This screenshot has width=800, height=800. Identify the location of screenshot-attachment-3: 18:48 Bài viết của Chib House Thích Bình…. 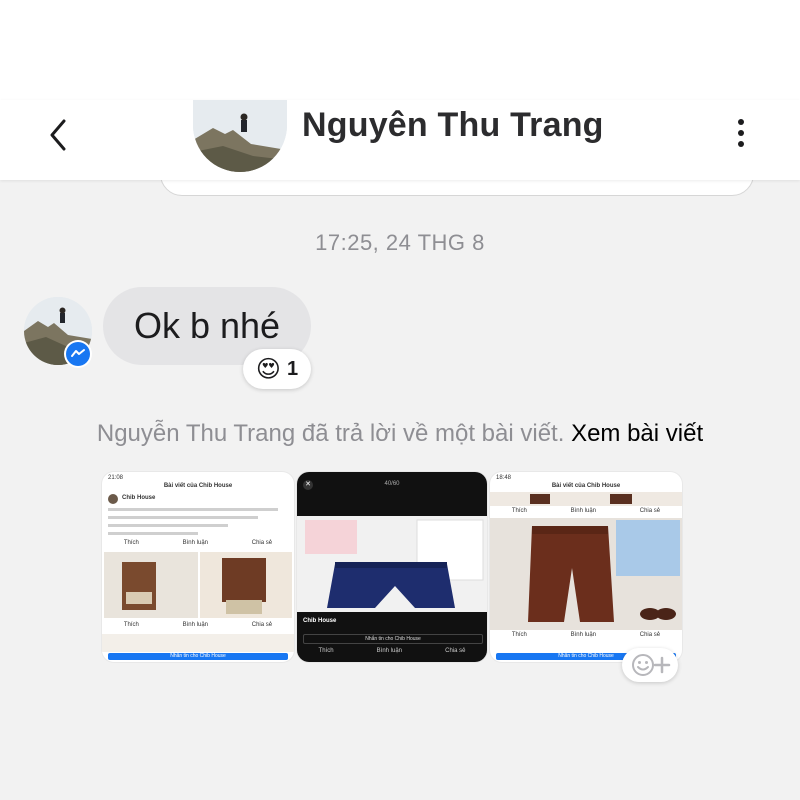
(586, 567).